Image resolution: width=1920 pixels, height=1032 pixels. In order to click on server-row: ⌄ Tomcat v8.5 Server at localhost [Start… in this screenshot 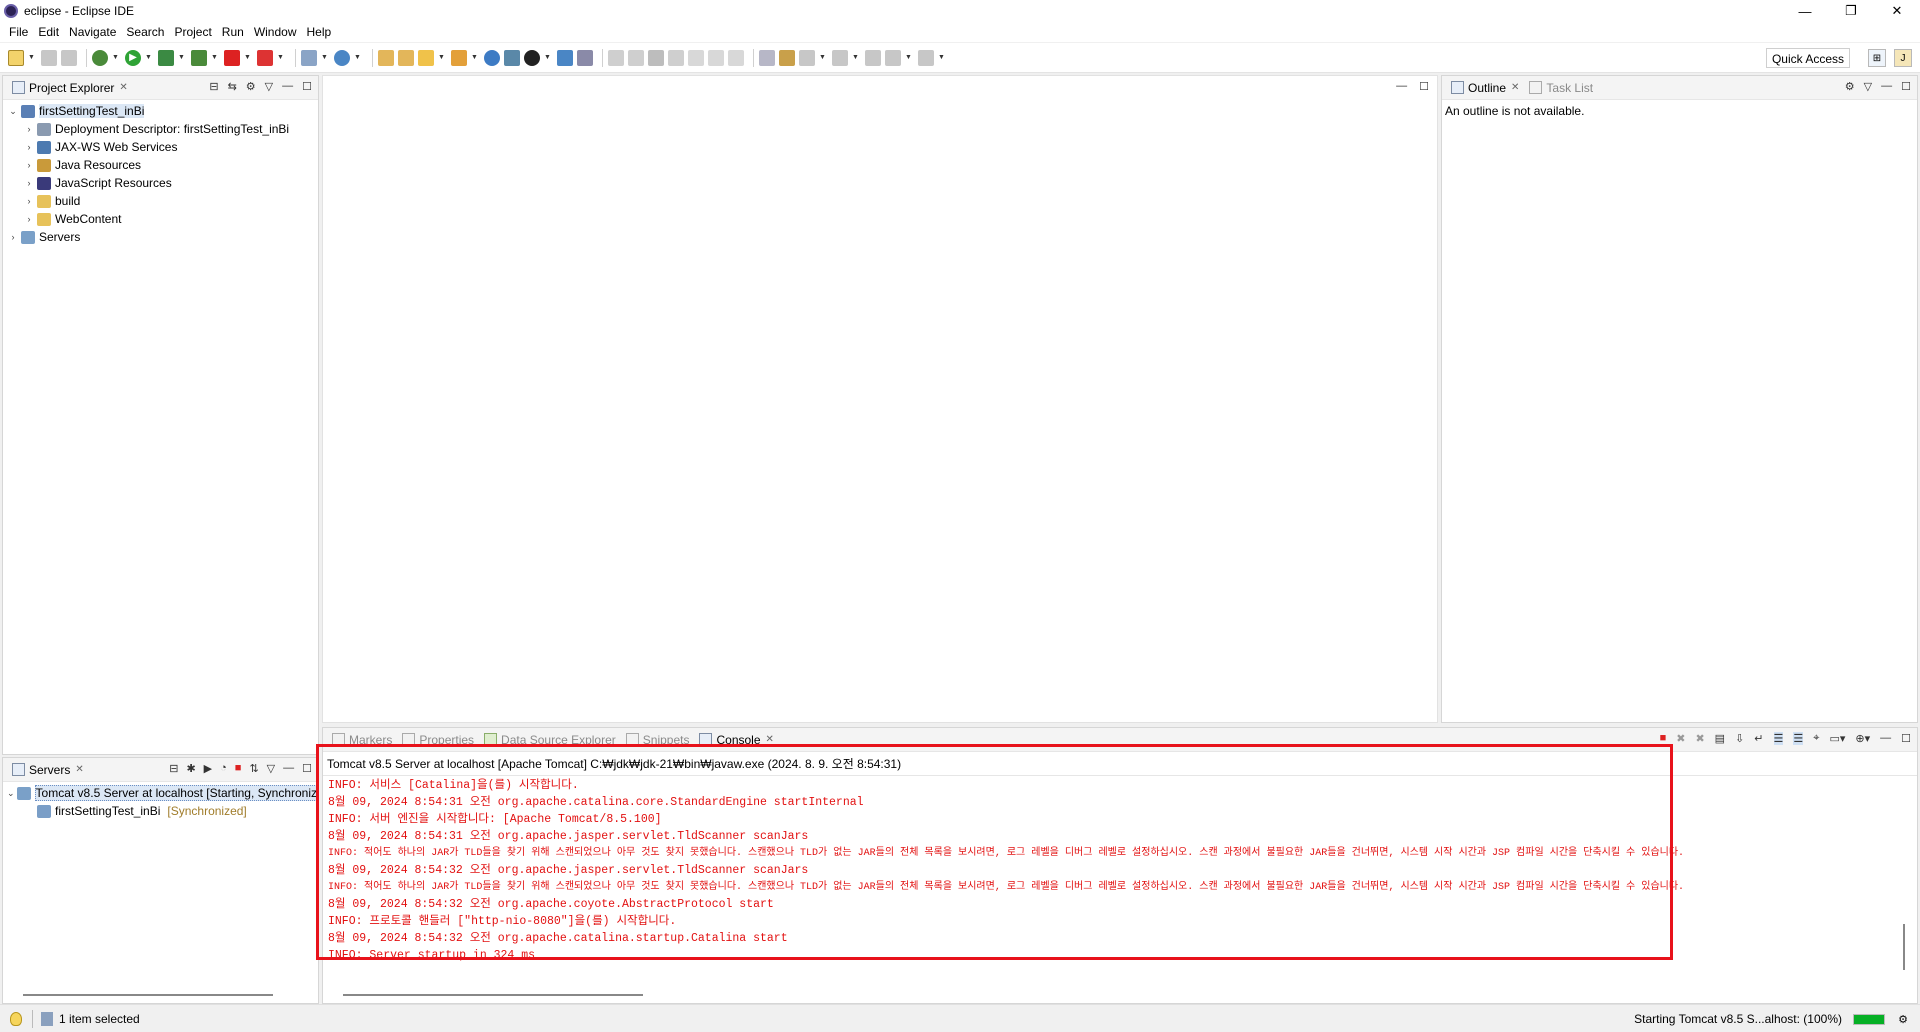, I will do `click(162, 793)`.